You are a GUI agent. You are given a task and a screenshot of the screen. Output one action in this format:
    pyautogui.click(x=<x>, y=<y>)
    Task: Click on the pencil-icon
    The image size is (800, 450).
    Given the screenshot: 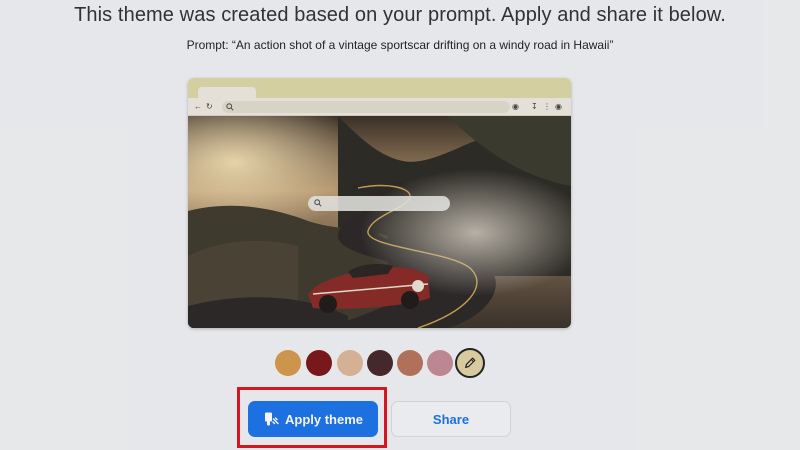 What is the action you would take?
    pyautogui.click(x=470, y=362)
    